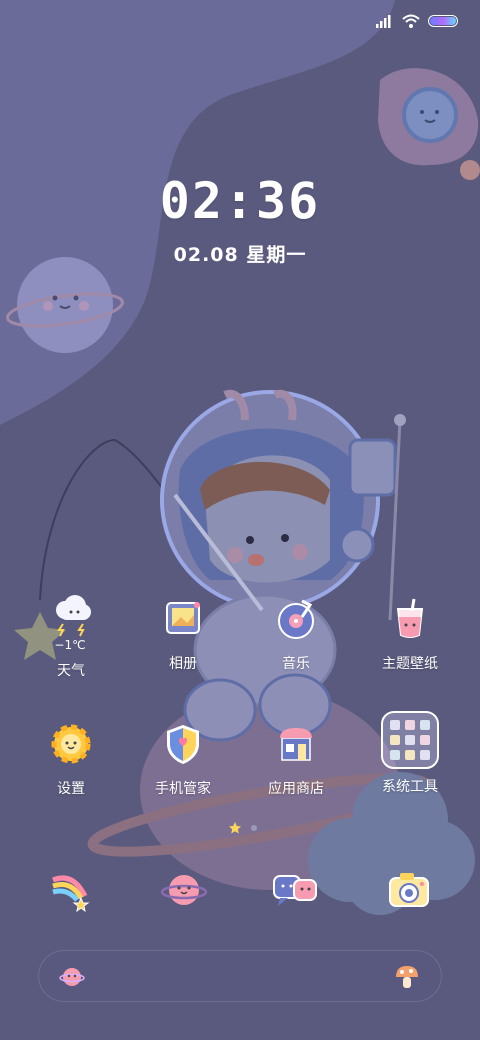 Image resolution: width=480 pixels, height=1040 pixels. Describe the element at coordinates (70, 645) in the screenshot. I see `weather-temperature: −1℃` at that location.